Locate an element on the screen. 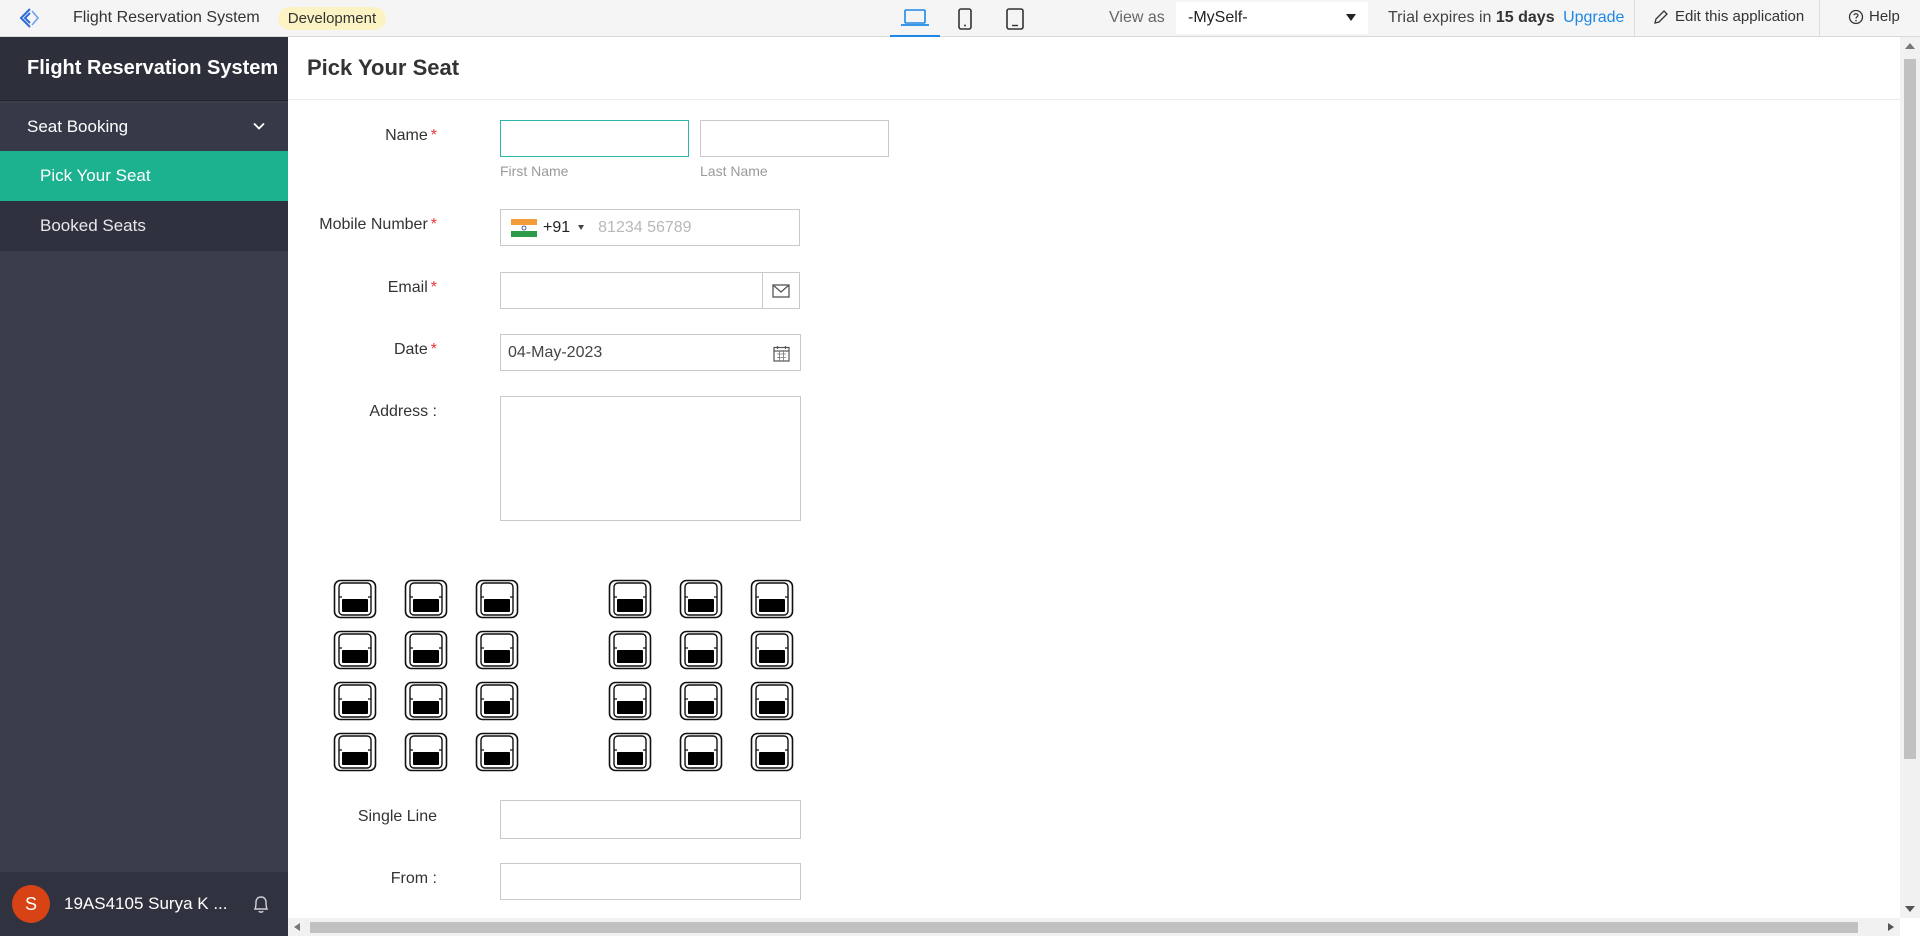 The image size is (1920, 936). scroll-up-arrow-icon is located at coordinates (1910, 46).